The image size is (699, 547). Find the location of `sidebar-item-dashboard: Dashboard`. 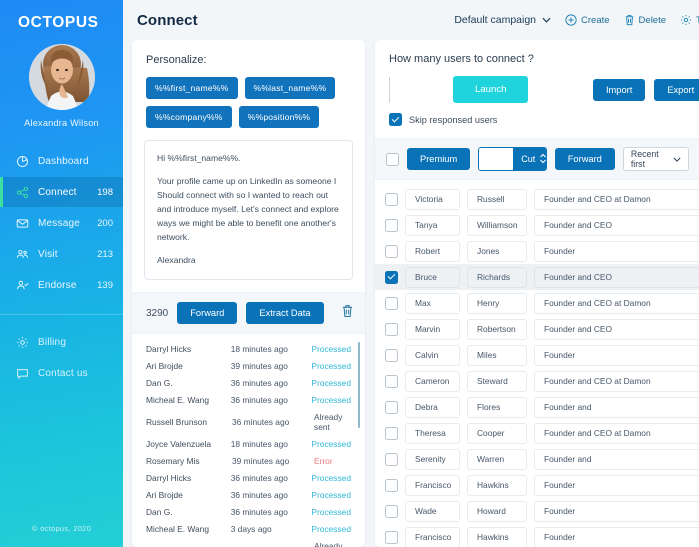

sidebar-item-dashboard: Dashboard is located at coordinates (61, 161).